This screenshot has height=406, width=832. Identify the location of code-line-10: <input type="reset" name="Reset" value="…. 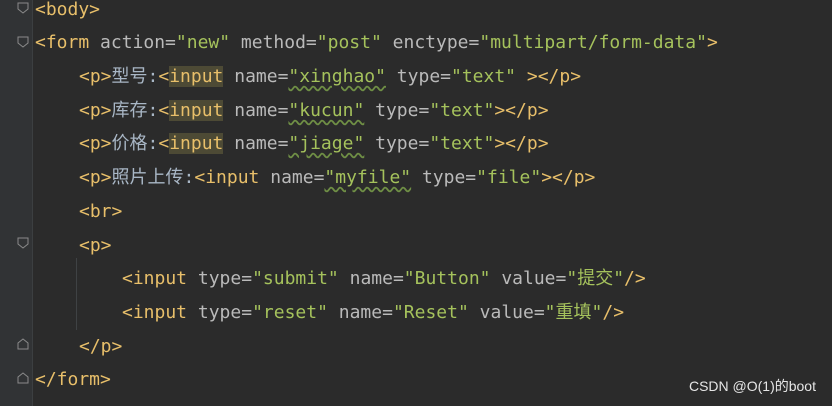
(373, 312).